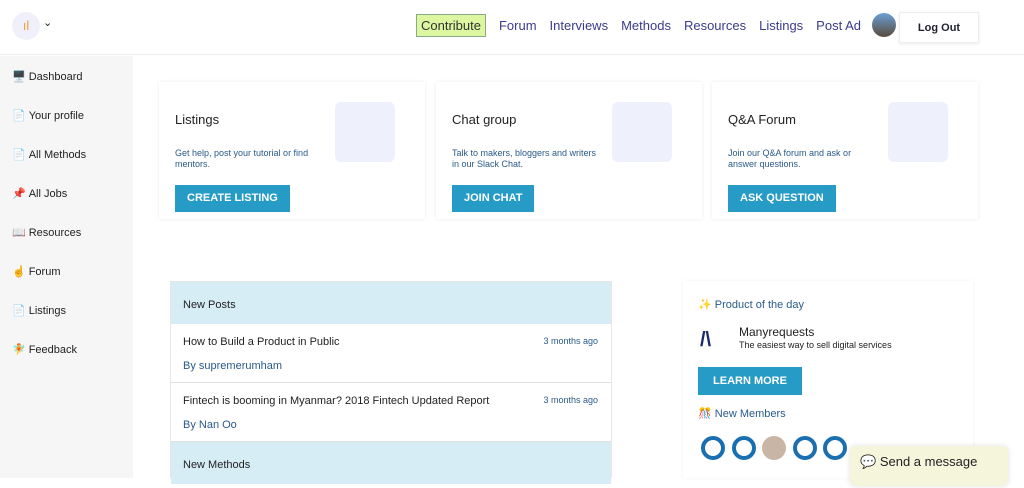 The width and height of the screenshot is (1024, 488). I want to click on monitor-icon: 🖥️, so click(19, 77).